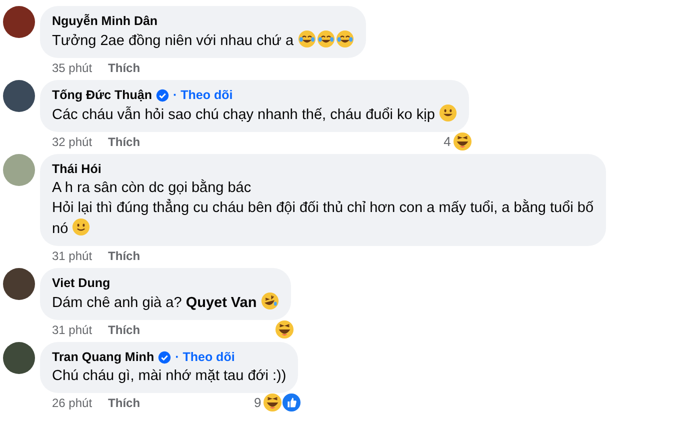 The image size is (683, 422). I want to click on thumbs-up-icon, so click(292, 402).